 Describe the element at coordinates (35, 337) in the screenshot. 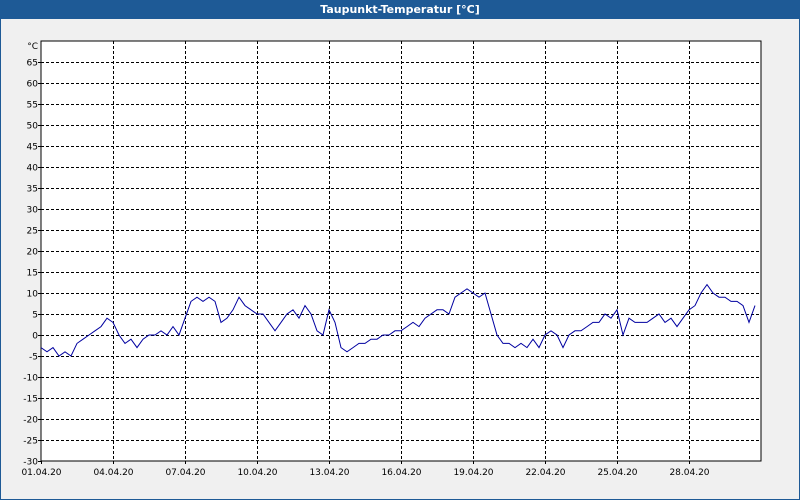

I see `y-tick-label: 0` at that location.